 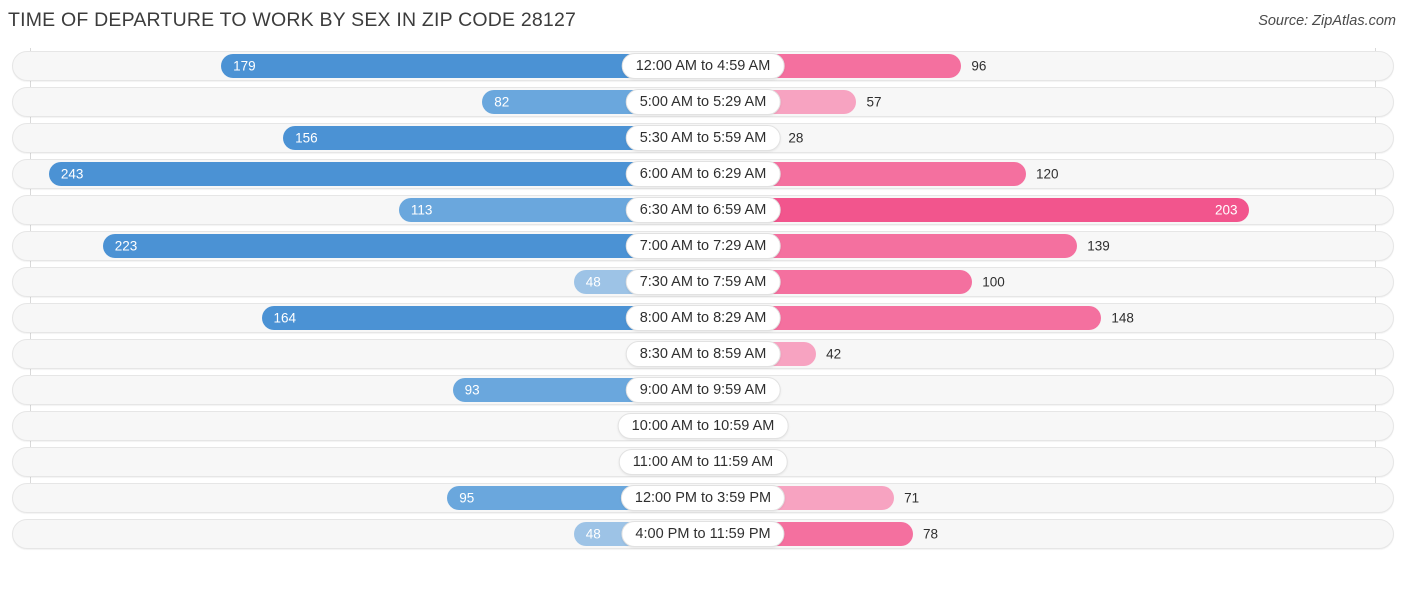 I want to click on category-label: 9:00 AM to 9:59 AM, so click(x=703, y=390).